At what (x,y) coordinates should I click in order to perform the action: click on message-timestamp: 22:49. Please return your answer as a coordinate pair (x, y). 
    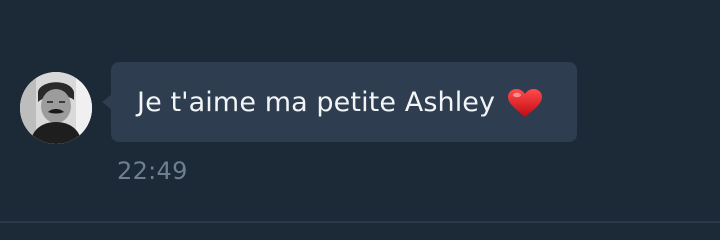
    Looking at the image, I should click on (152, 171).